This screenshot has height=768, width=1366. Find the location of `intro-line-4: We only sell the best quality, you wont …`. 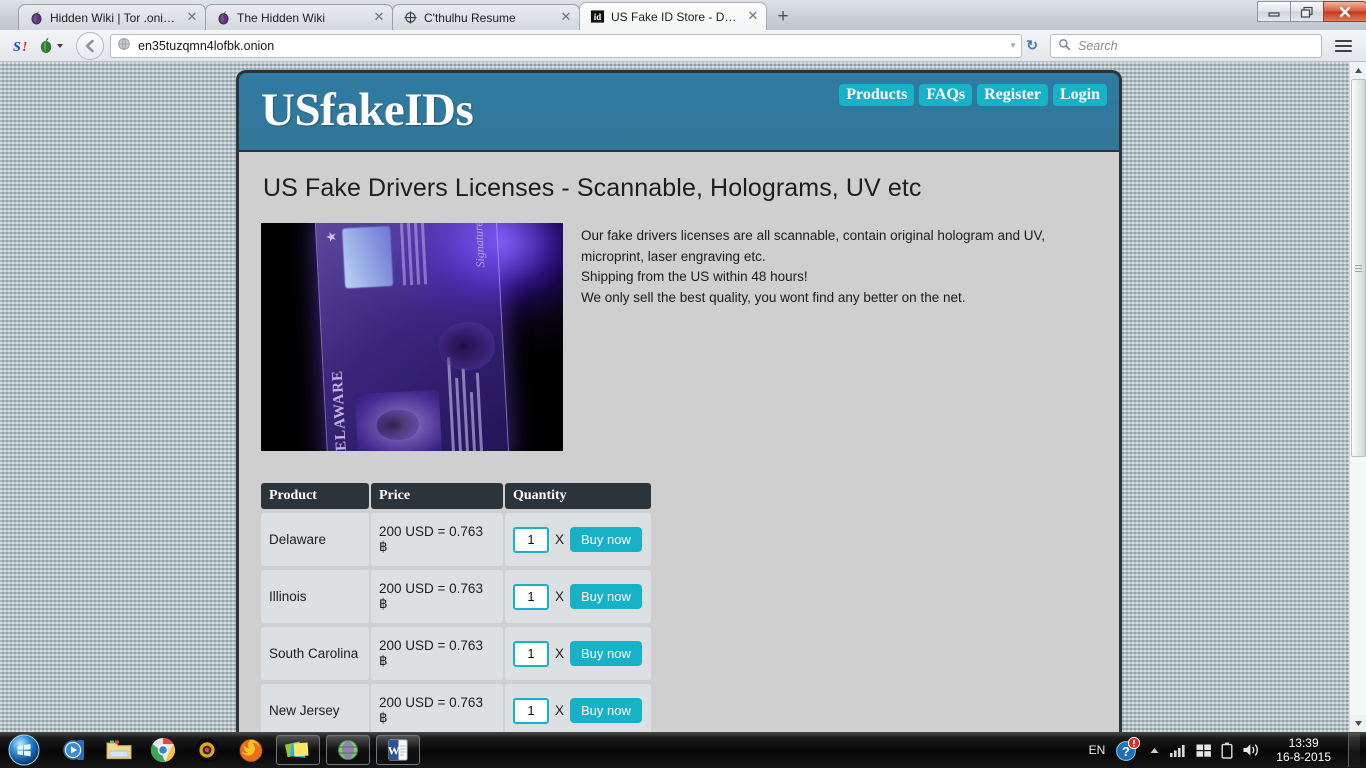

intro-line-4: We only sell the best quality, you wont … is located at coordinates (773, 297).